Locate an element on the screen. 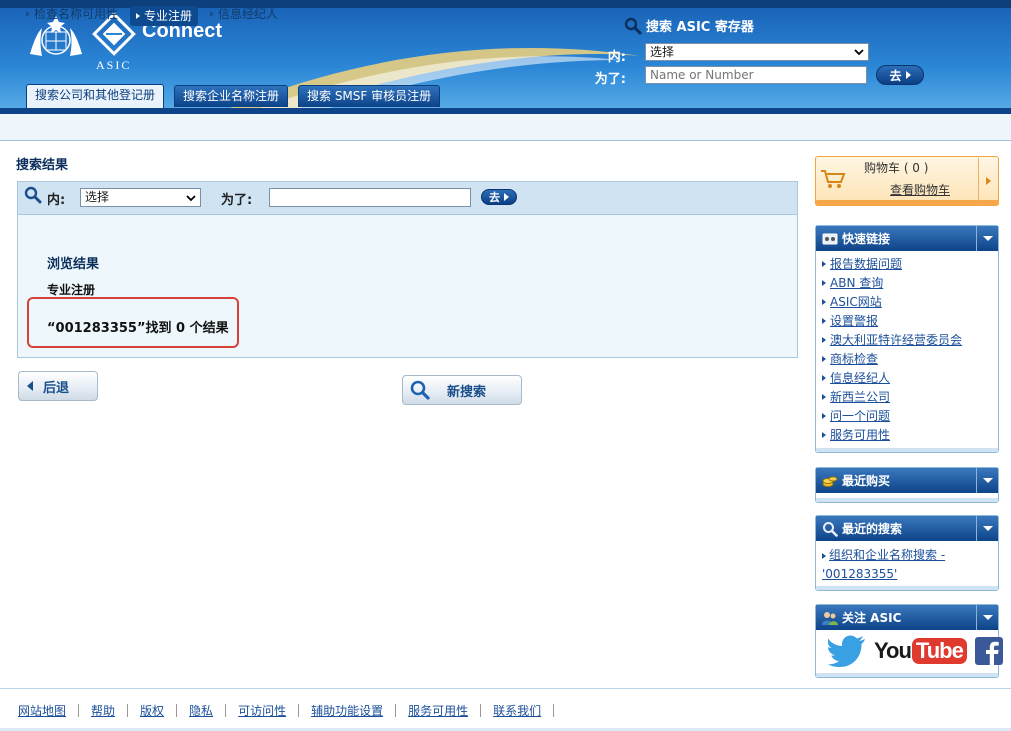 Image resolution: width=1011 pixels, height=731 pixels. people-icon is located at coordinates (830, 618).